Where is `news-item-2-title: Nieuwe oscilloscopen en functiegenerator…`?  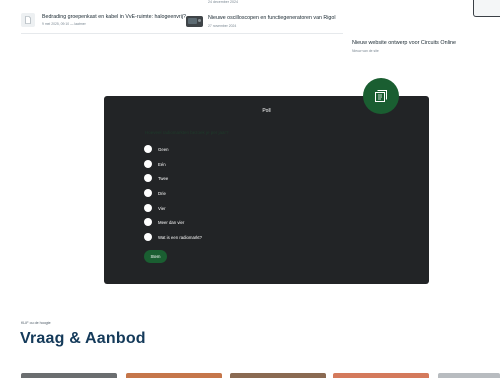 news-item-2-title: Nieuwe oscilloscopen en functiegenerator… is located at coordinates (272, 18).